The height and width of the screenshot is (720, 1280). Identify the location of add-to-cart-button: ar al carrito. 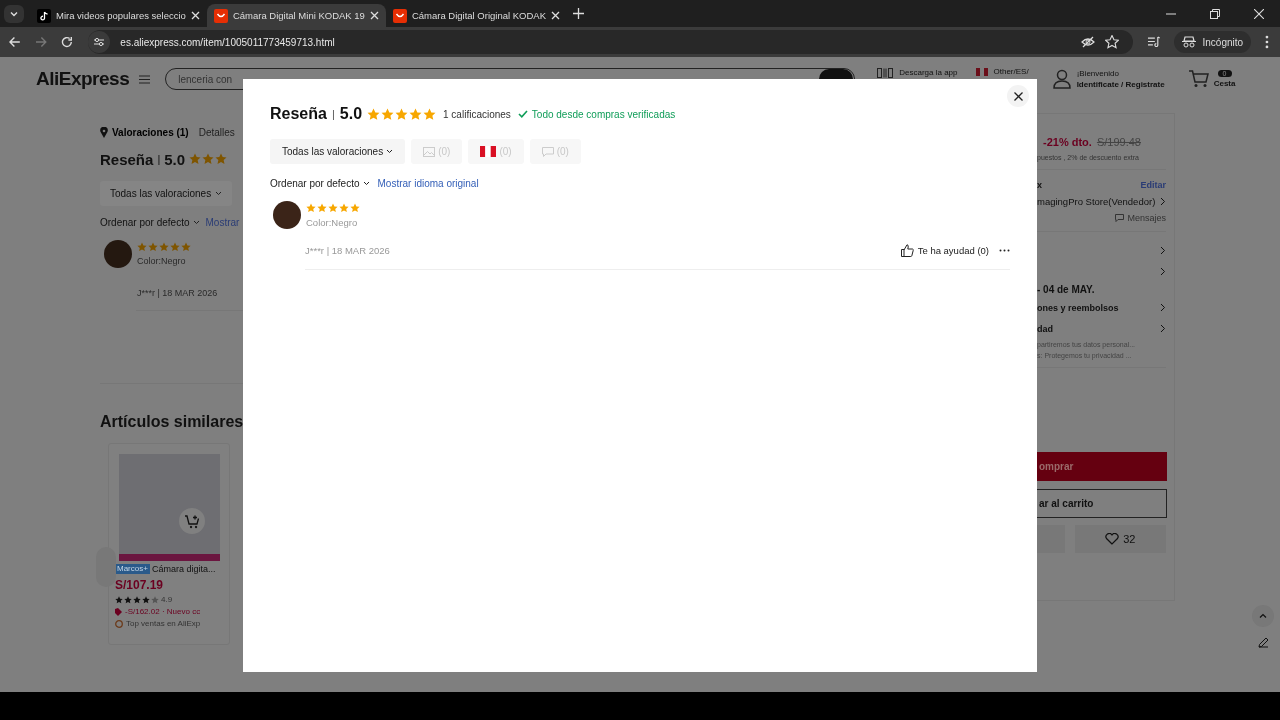
(1102, 503).